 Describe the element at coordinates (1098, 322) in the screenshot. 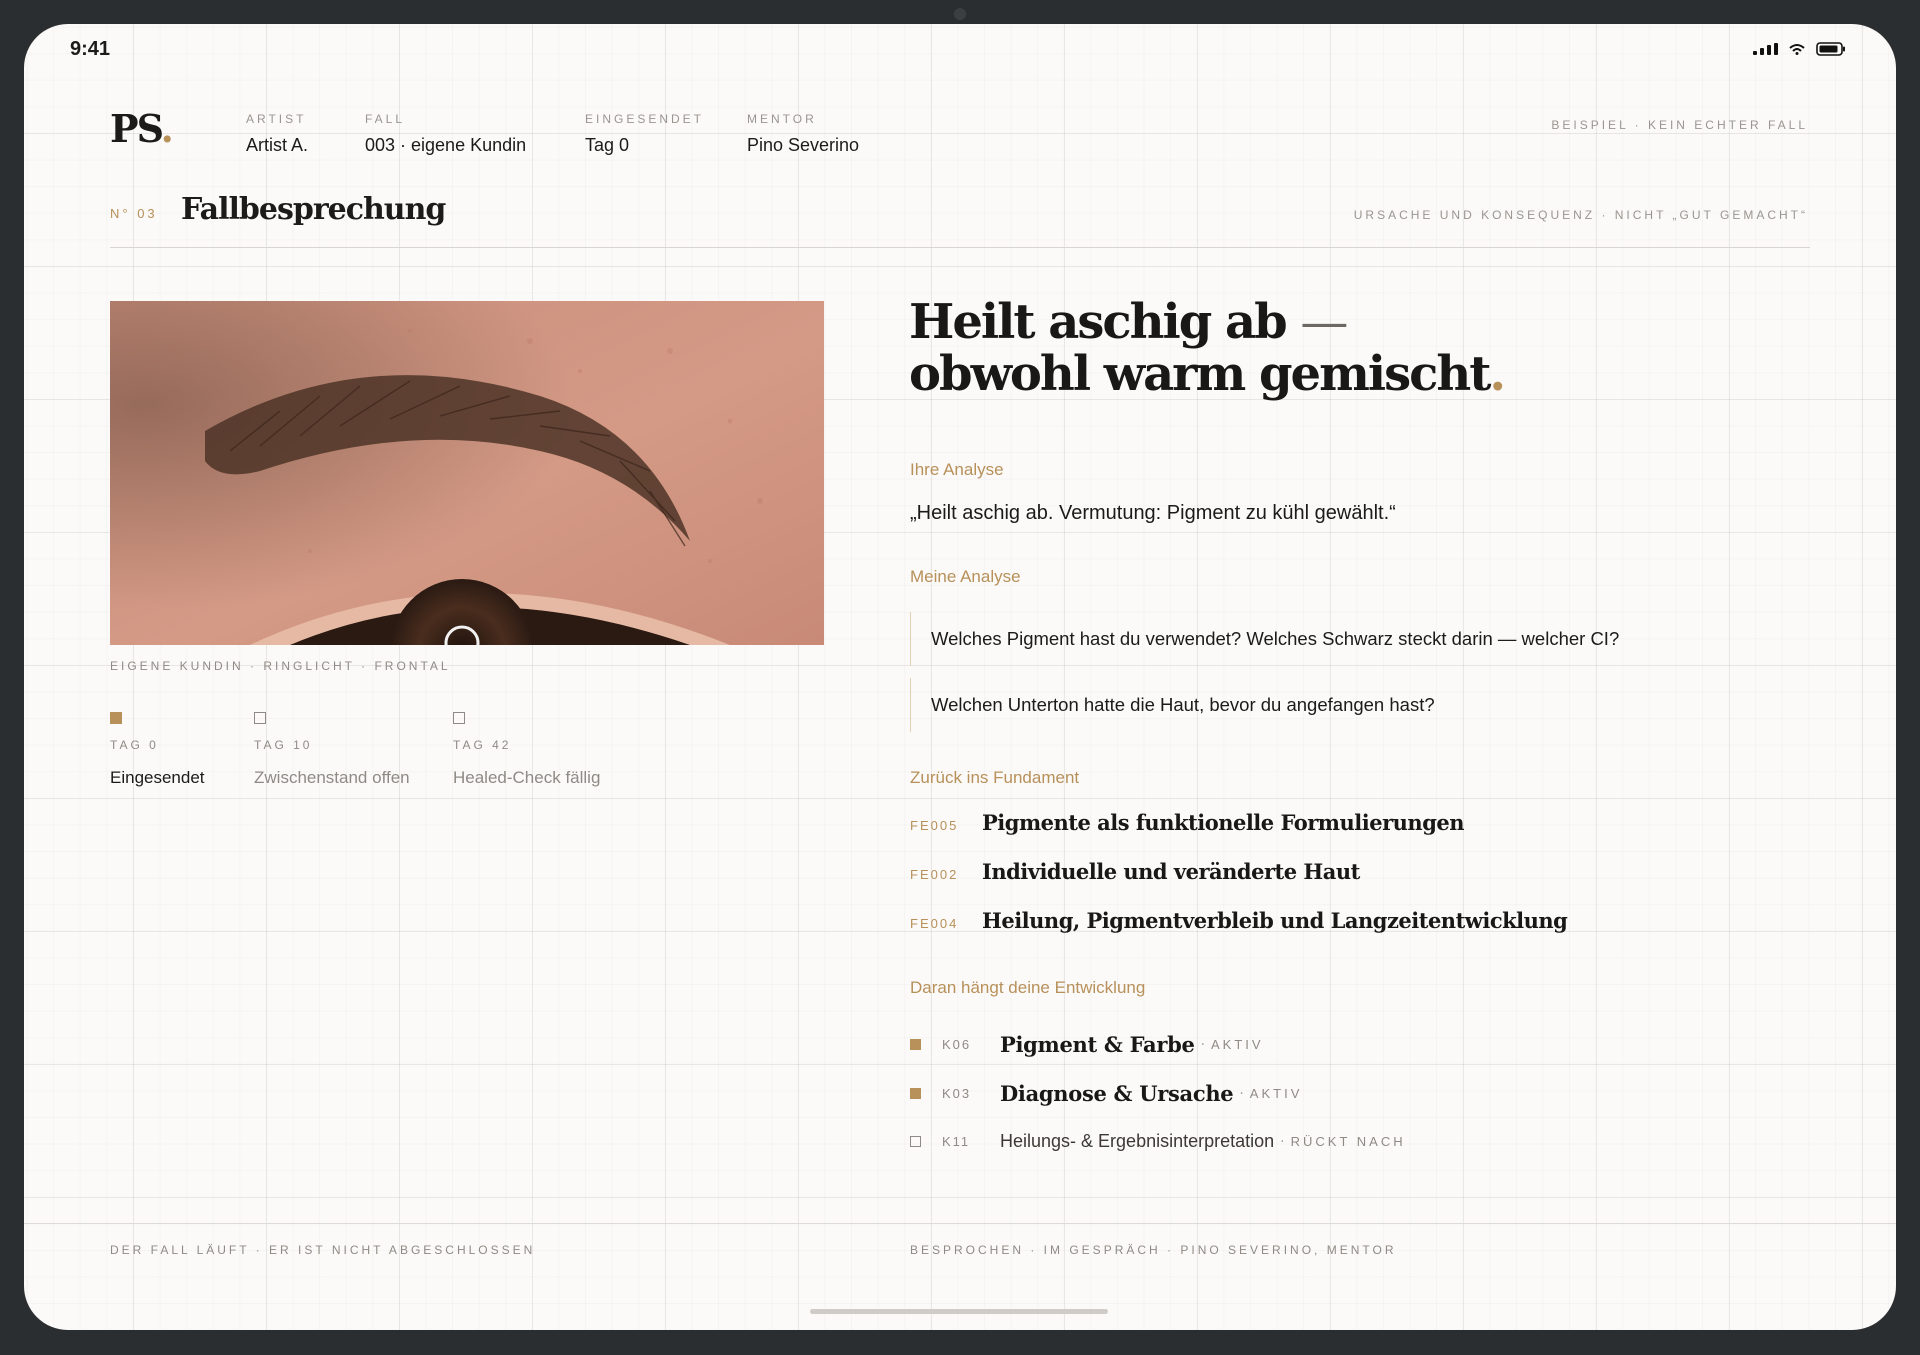

I see `headline-line-1: Heilt aschig ab` at that location.